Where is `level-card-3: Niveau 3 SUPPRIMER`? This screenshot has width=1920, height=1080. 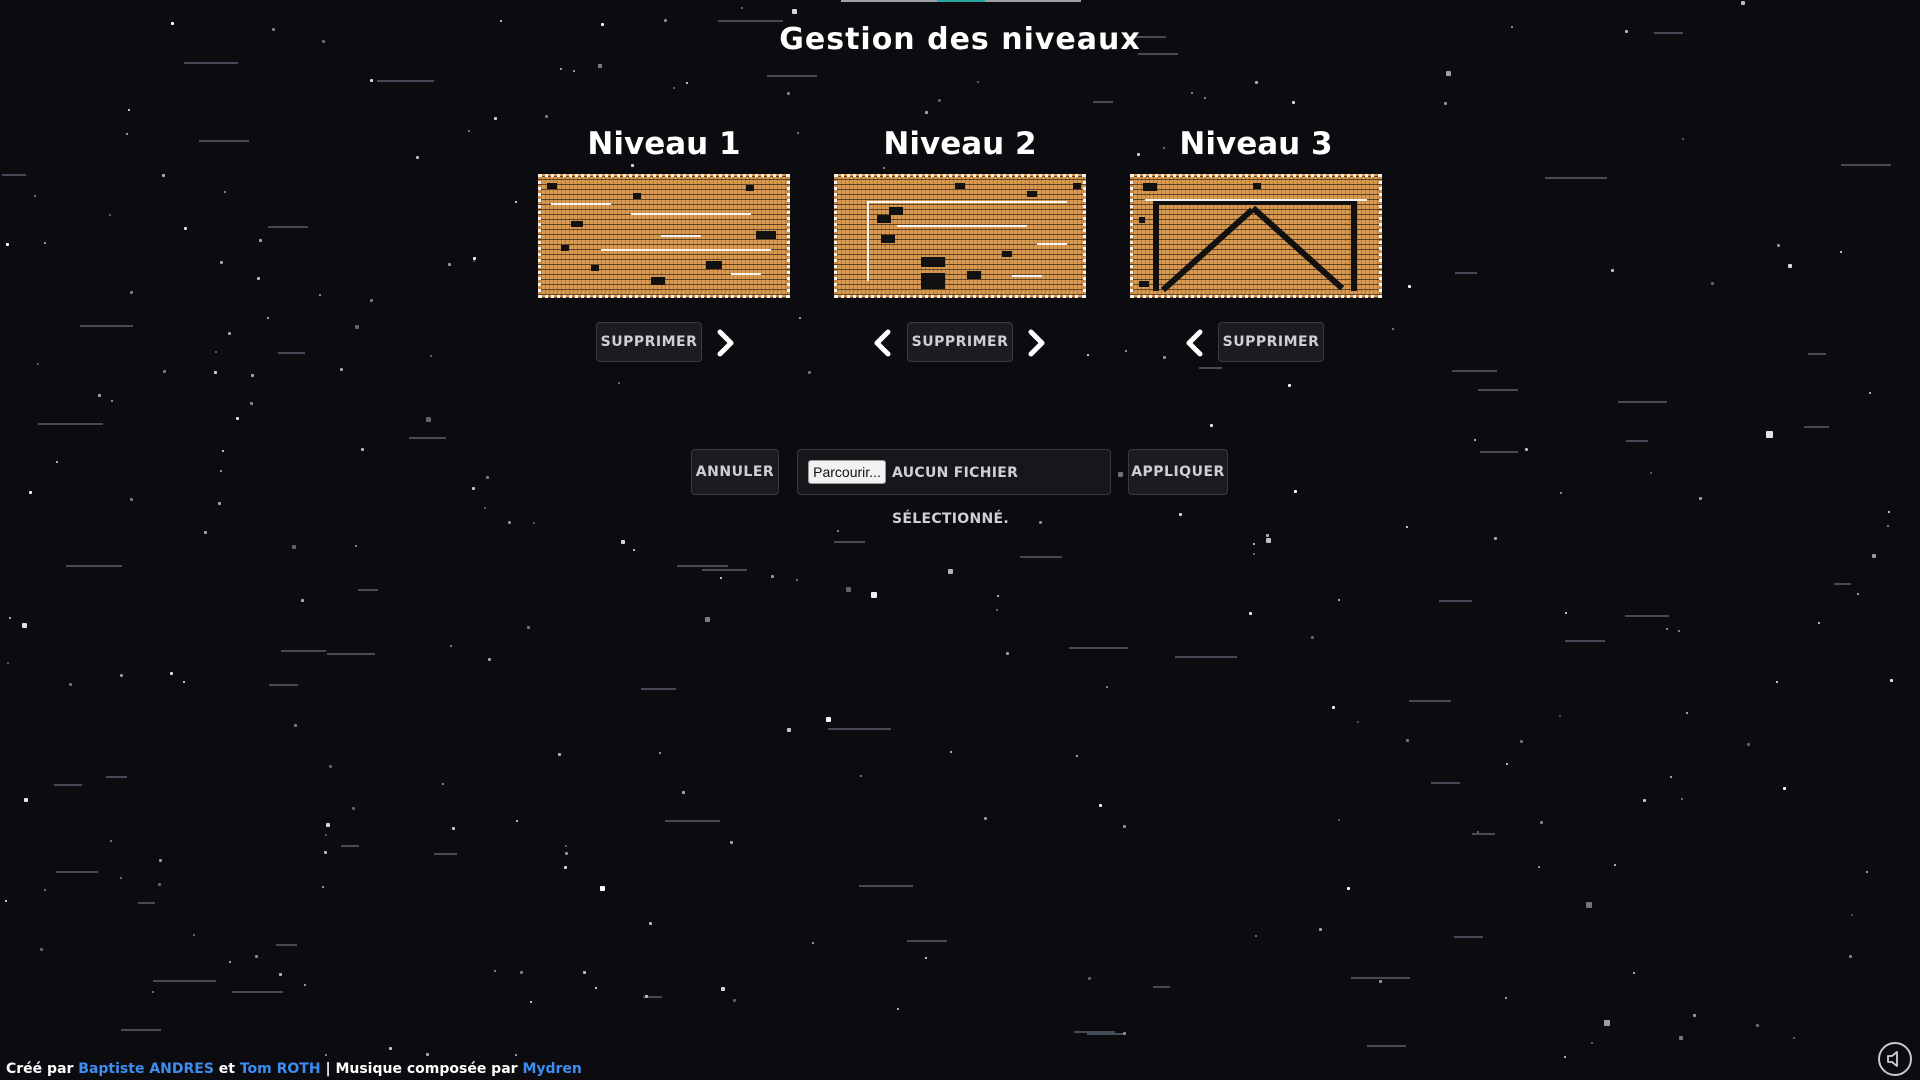 level-card-3: Niveau 3 SUPPRIMER is located at coordinates (1256, 244).